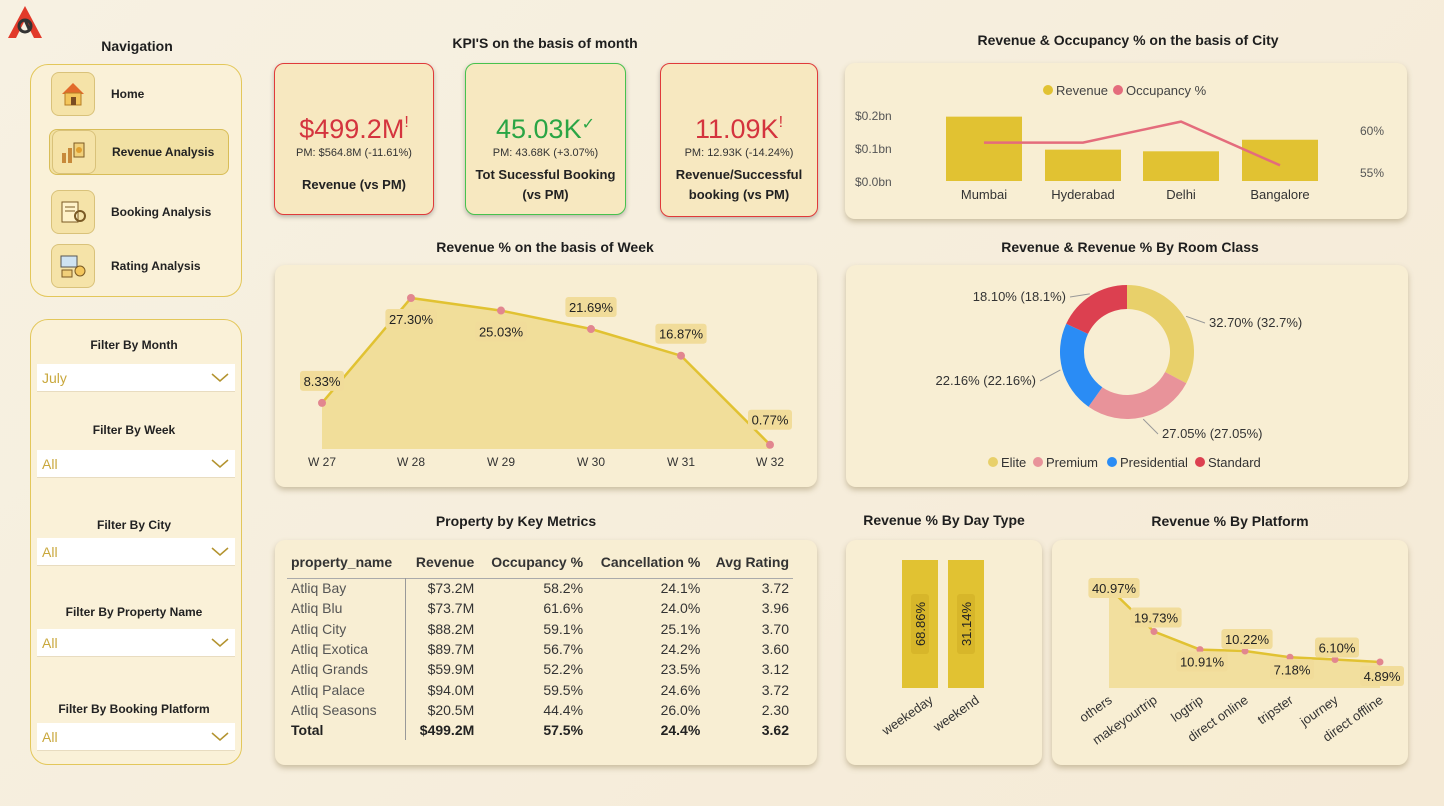  Describe the element at coordinates (54, 377) in the screenshot. I see `filter-month-value: July` at that location.